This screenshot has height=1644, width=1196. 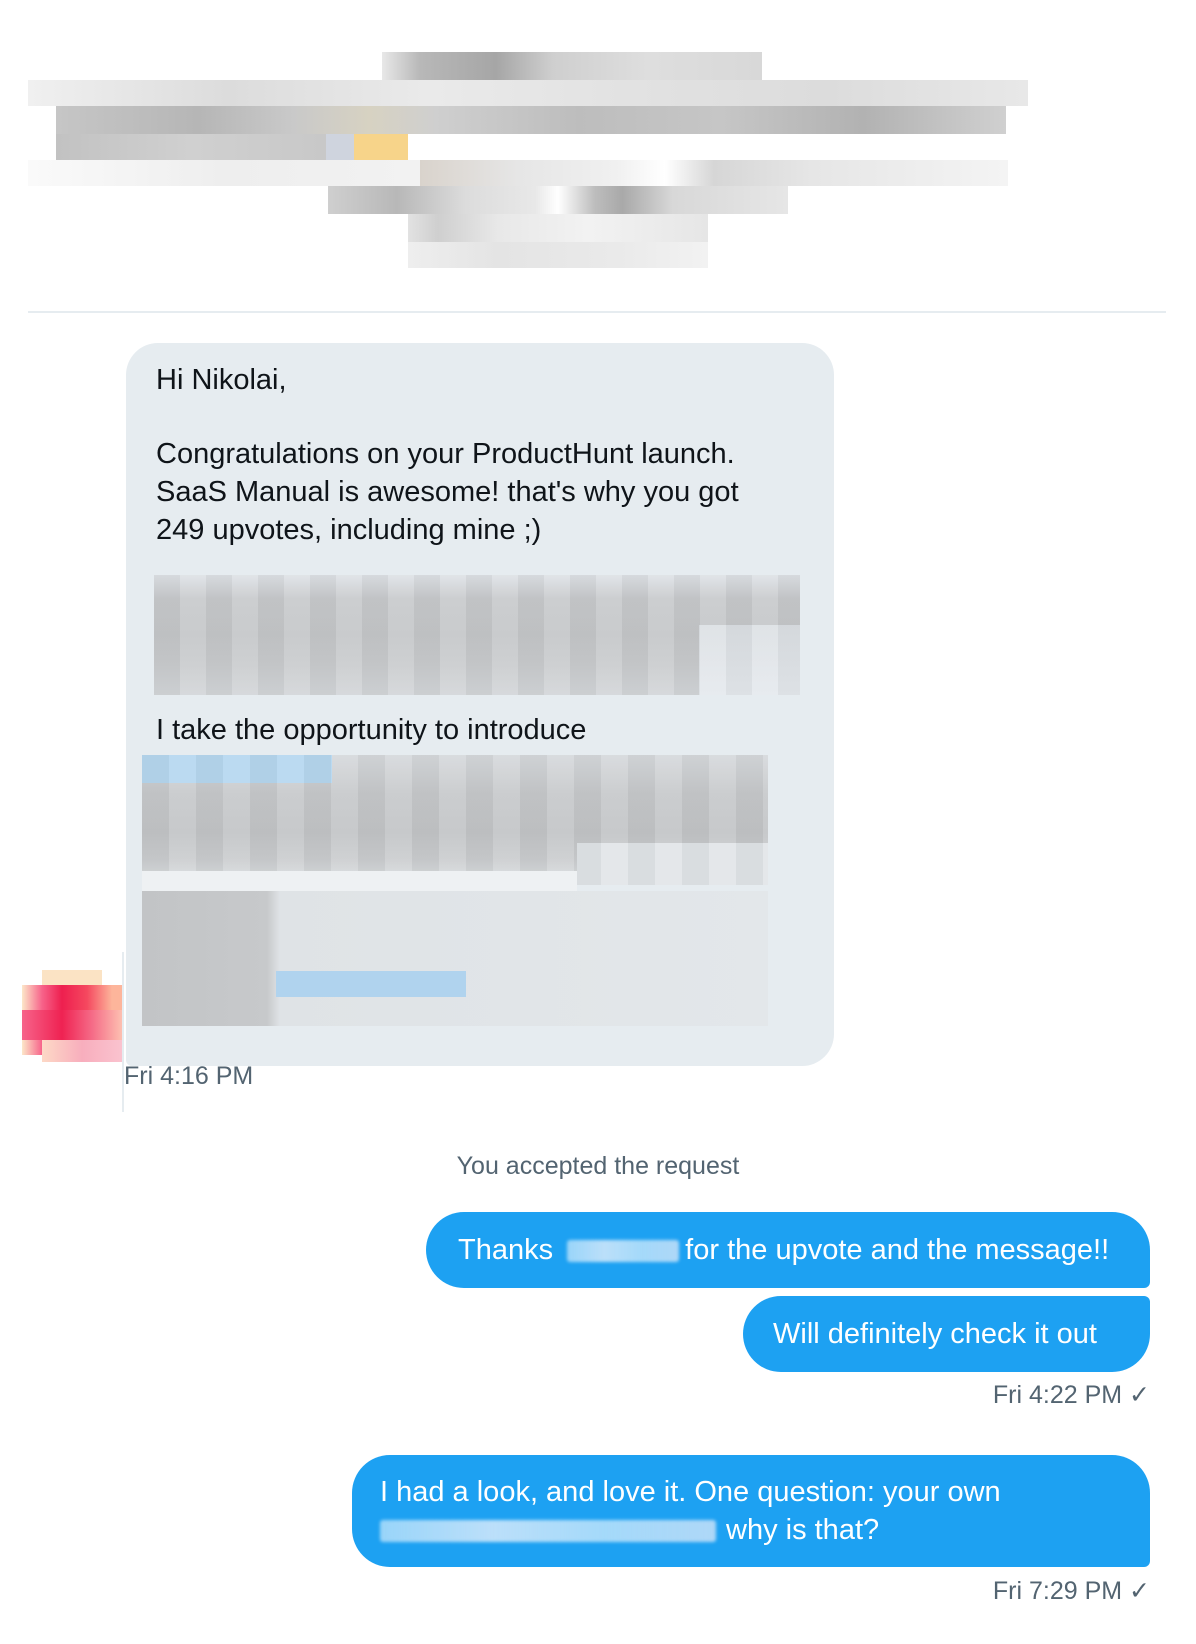 I want to click on outgoing-message-bubble: Will definitely check it out, so click(x=946, y=1334).